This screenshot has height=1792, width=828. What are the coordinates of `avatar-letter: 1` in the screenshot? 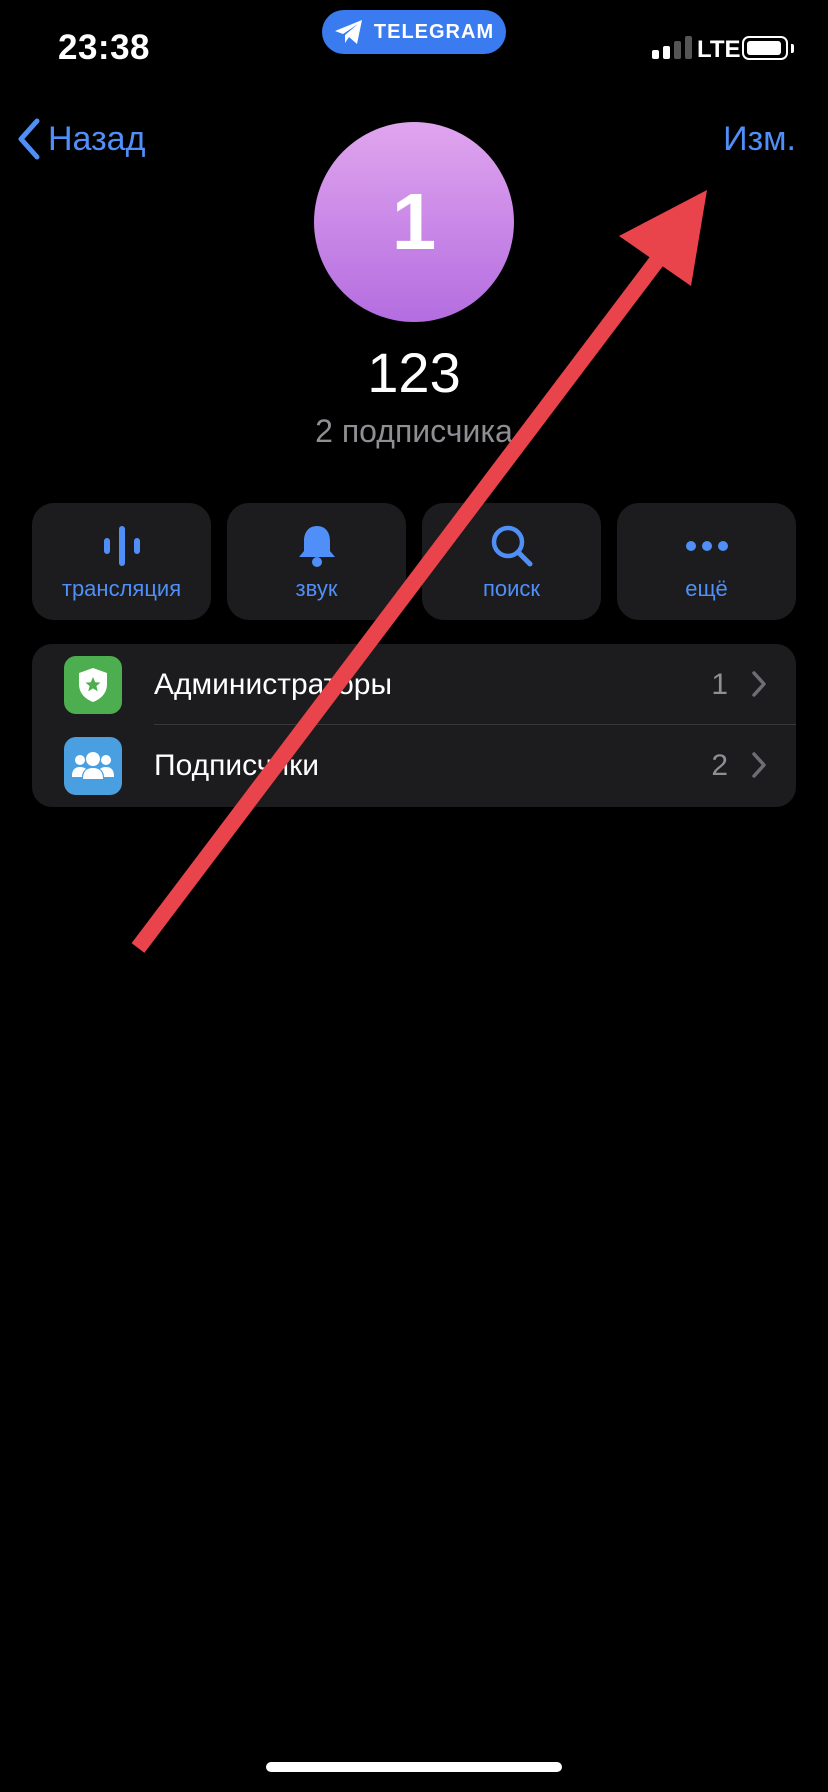 It's located at (414, 221).